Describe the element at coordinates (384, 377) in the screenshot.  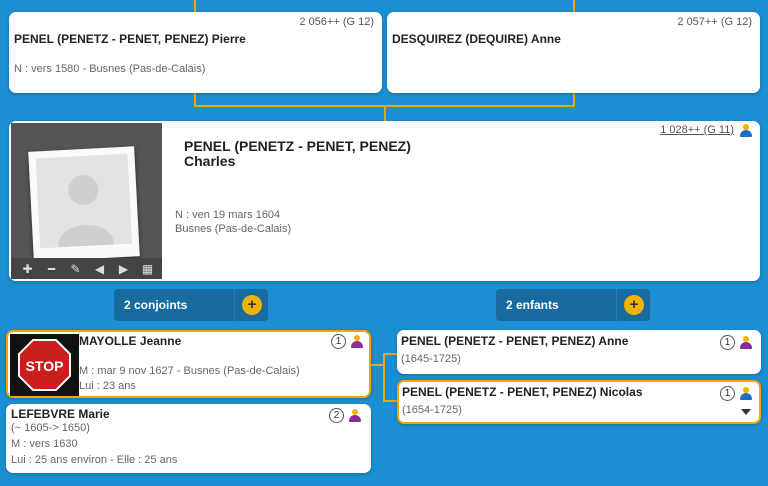
I see `family-link-vertical` at that location.